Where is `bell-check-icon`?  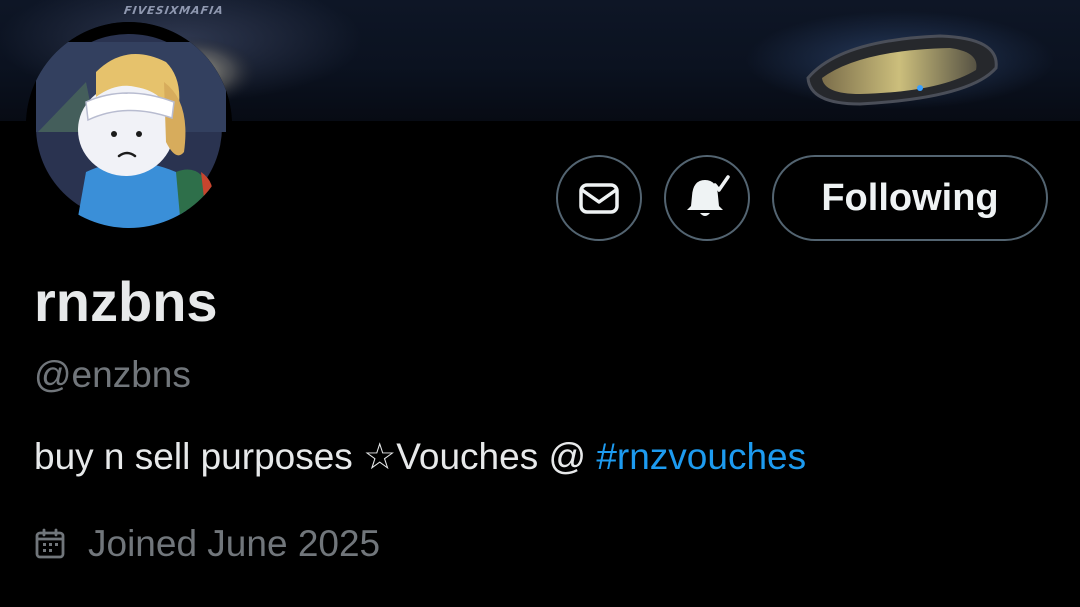
bell-check-icon is located at coordinates (708, 195).